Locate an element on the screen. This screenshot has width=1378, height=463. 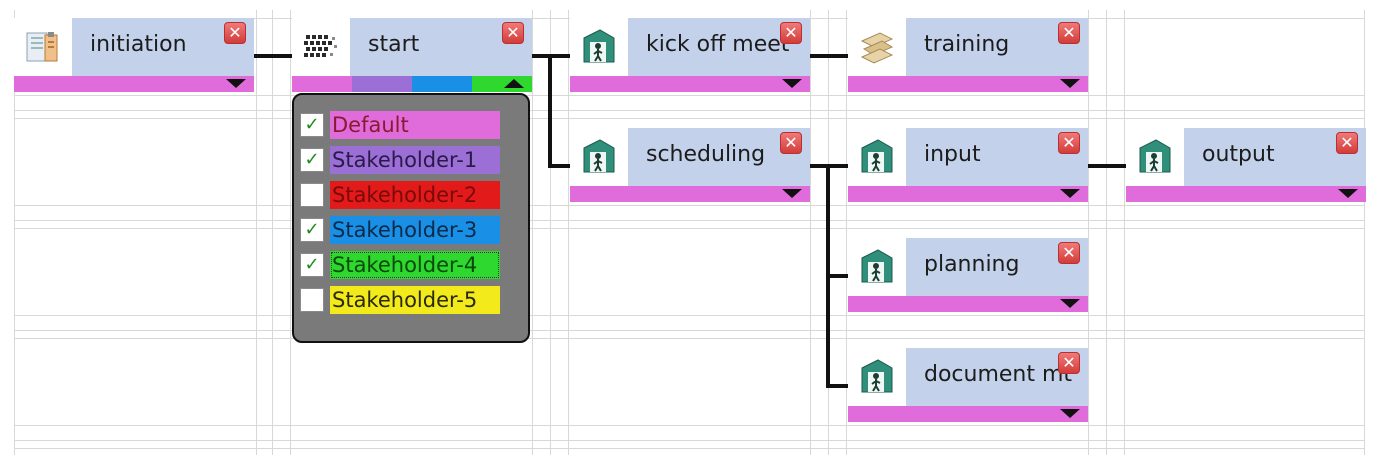
option-stakeholder-3: ✓ Stakeholder-3 is located at coordinates (402, 231).